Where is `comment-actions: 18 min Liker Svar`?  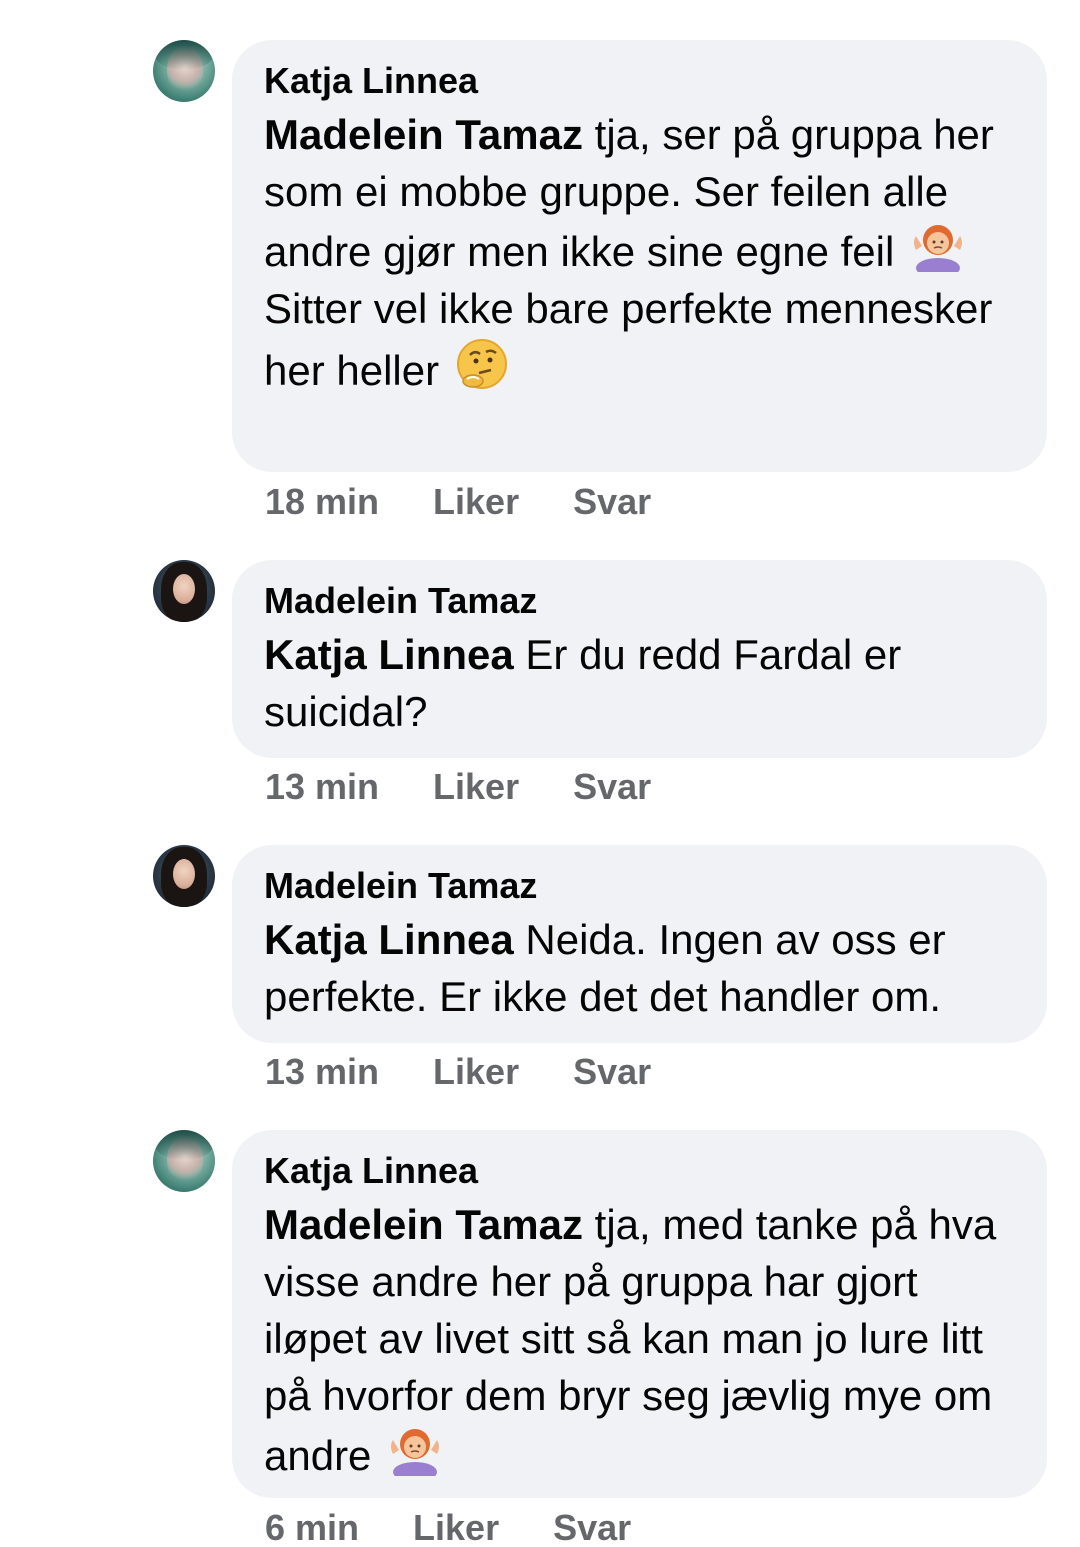 comment-actions: 18 min Liker Svar is located at coordinates (458, 502).